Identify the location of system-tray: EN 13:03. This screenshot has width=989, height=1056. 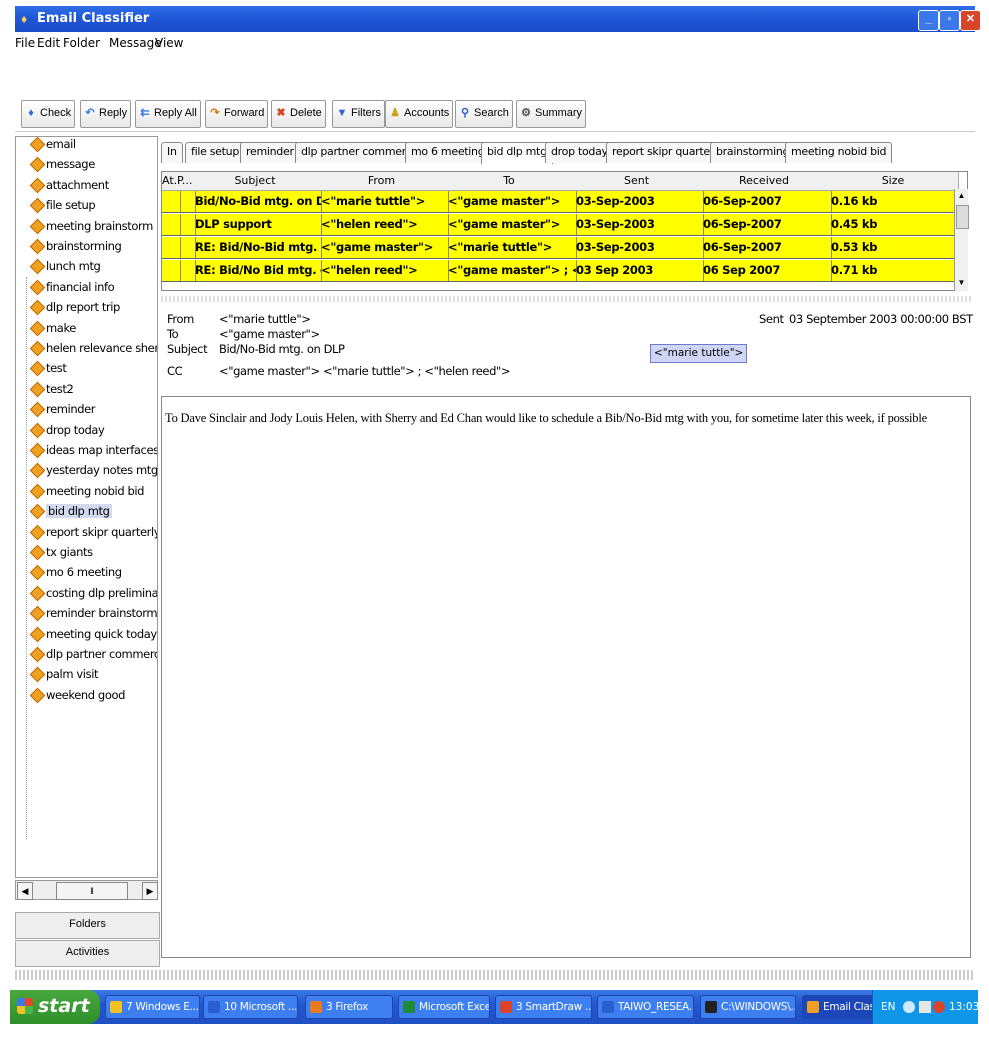
(925, 1007).